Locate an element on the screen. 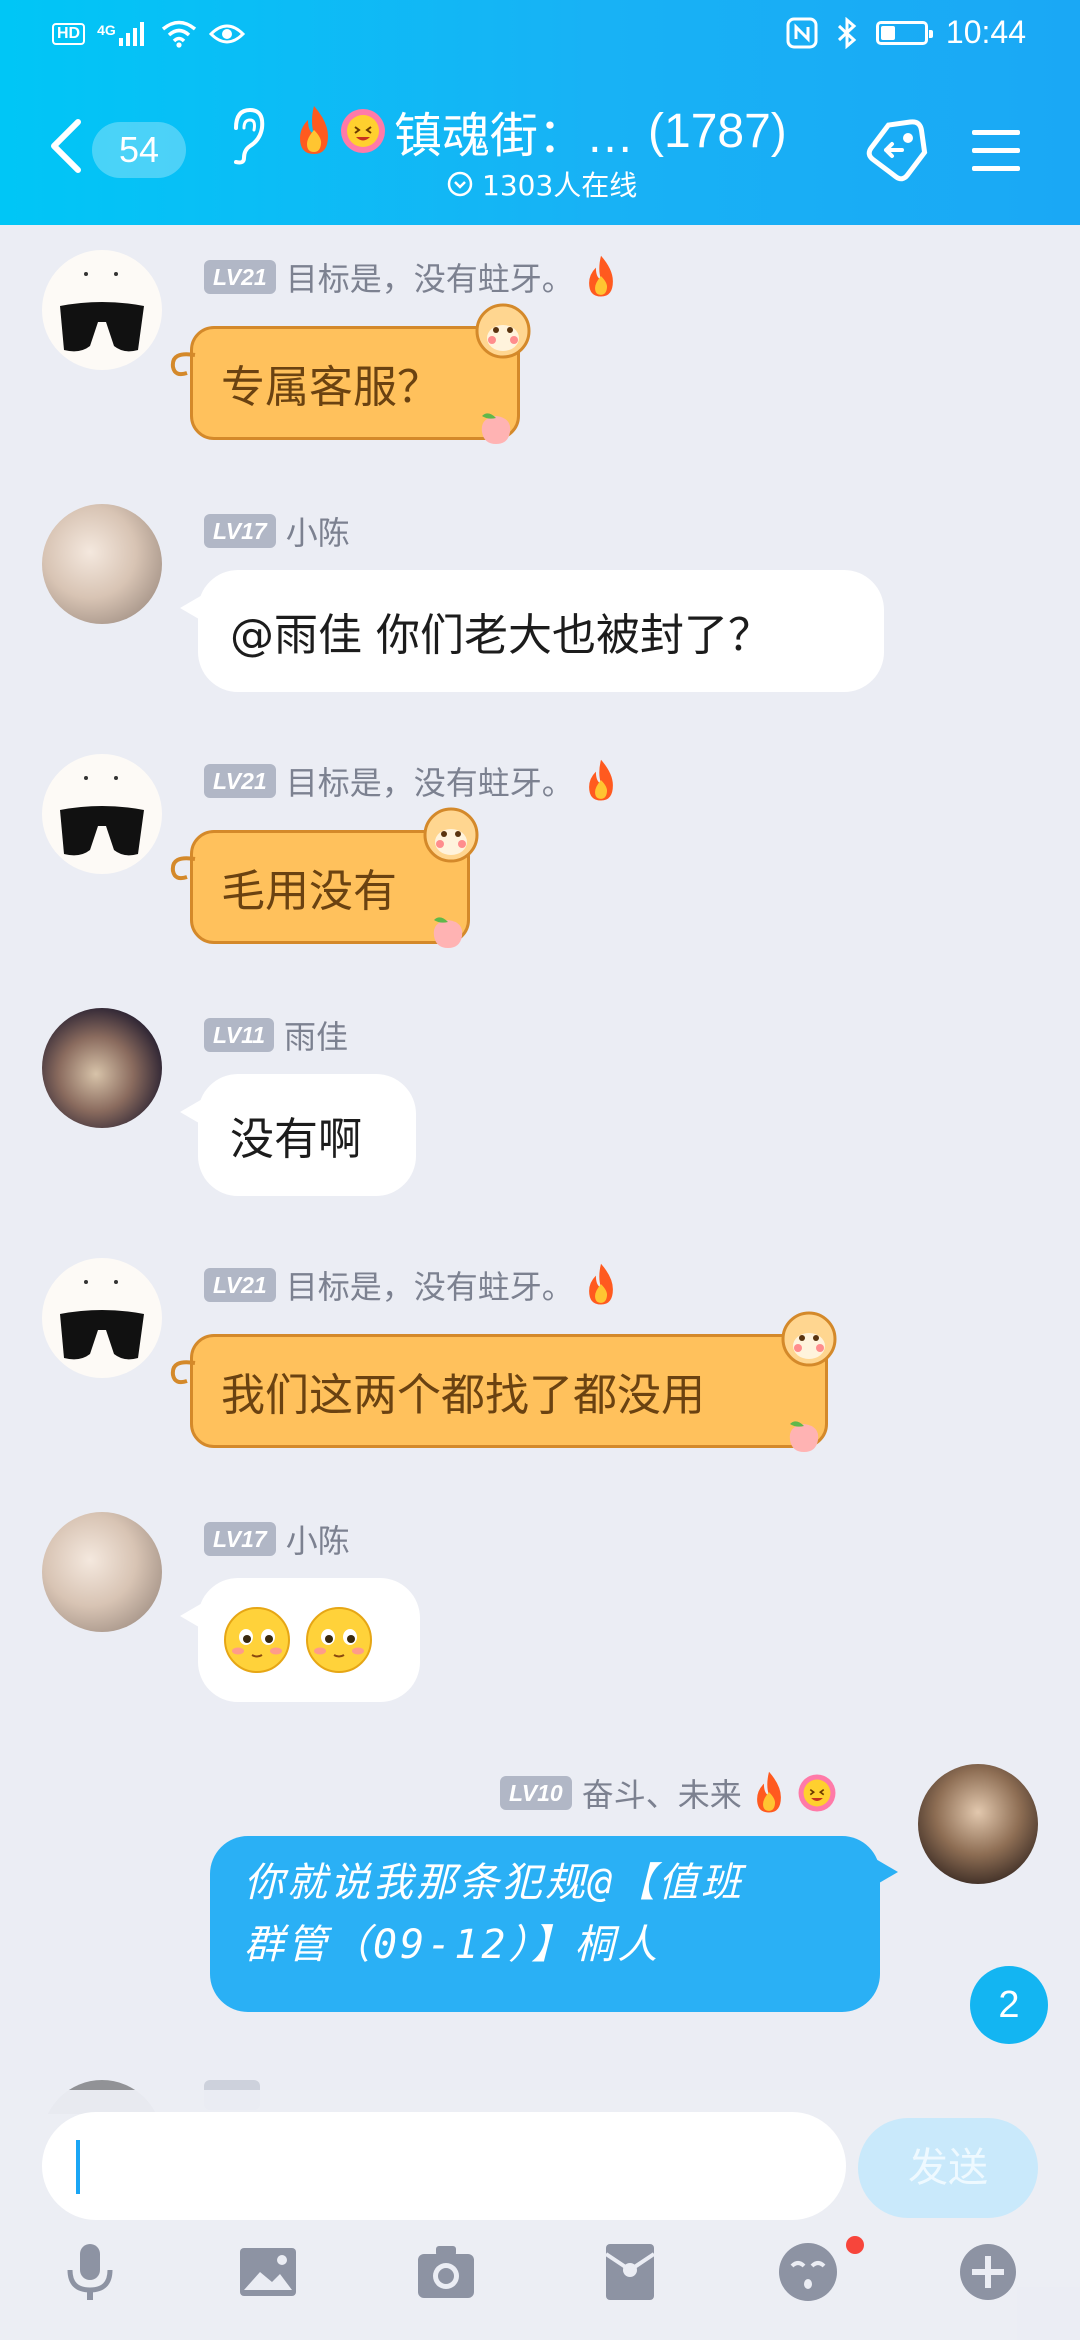 The image size is (1080, 2340). notification-dot is located at coordinates (855, 2245).